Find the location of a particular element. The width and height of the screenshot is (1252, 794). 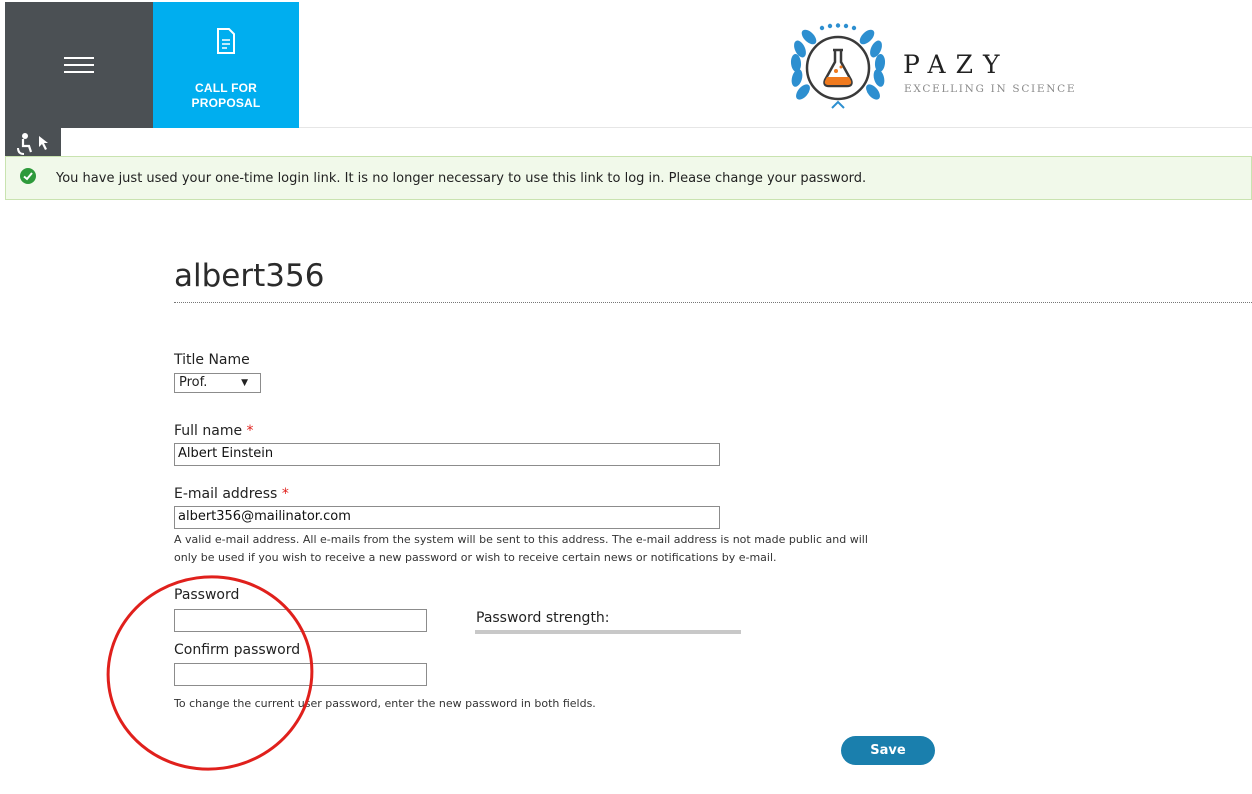

page-title: albert356 is located at coordinates (249, 276).